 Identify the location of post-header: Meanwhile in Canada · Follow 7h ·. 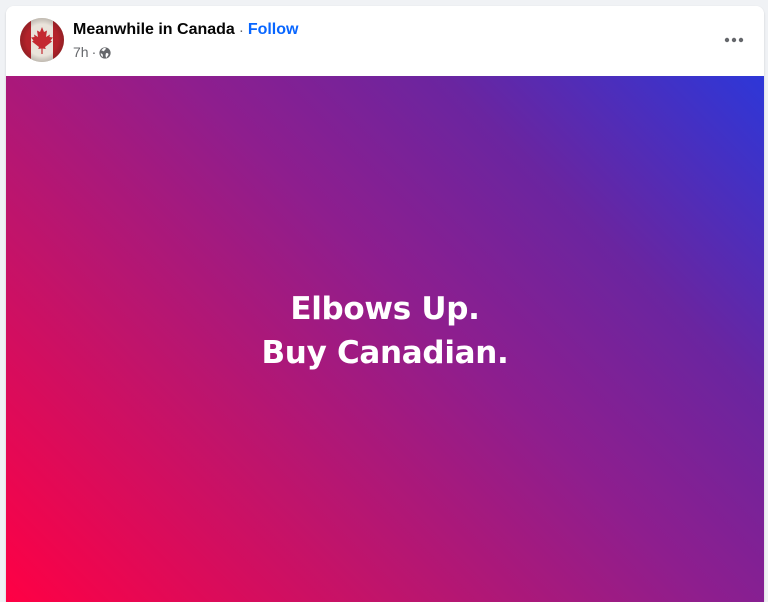
(385, 41).